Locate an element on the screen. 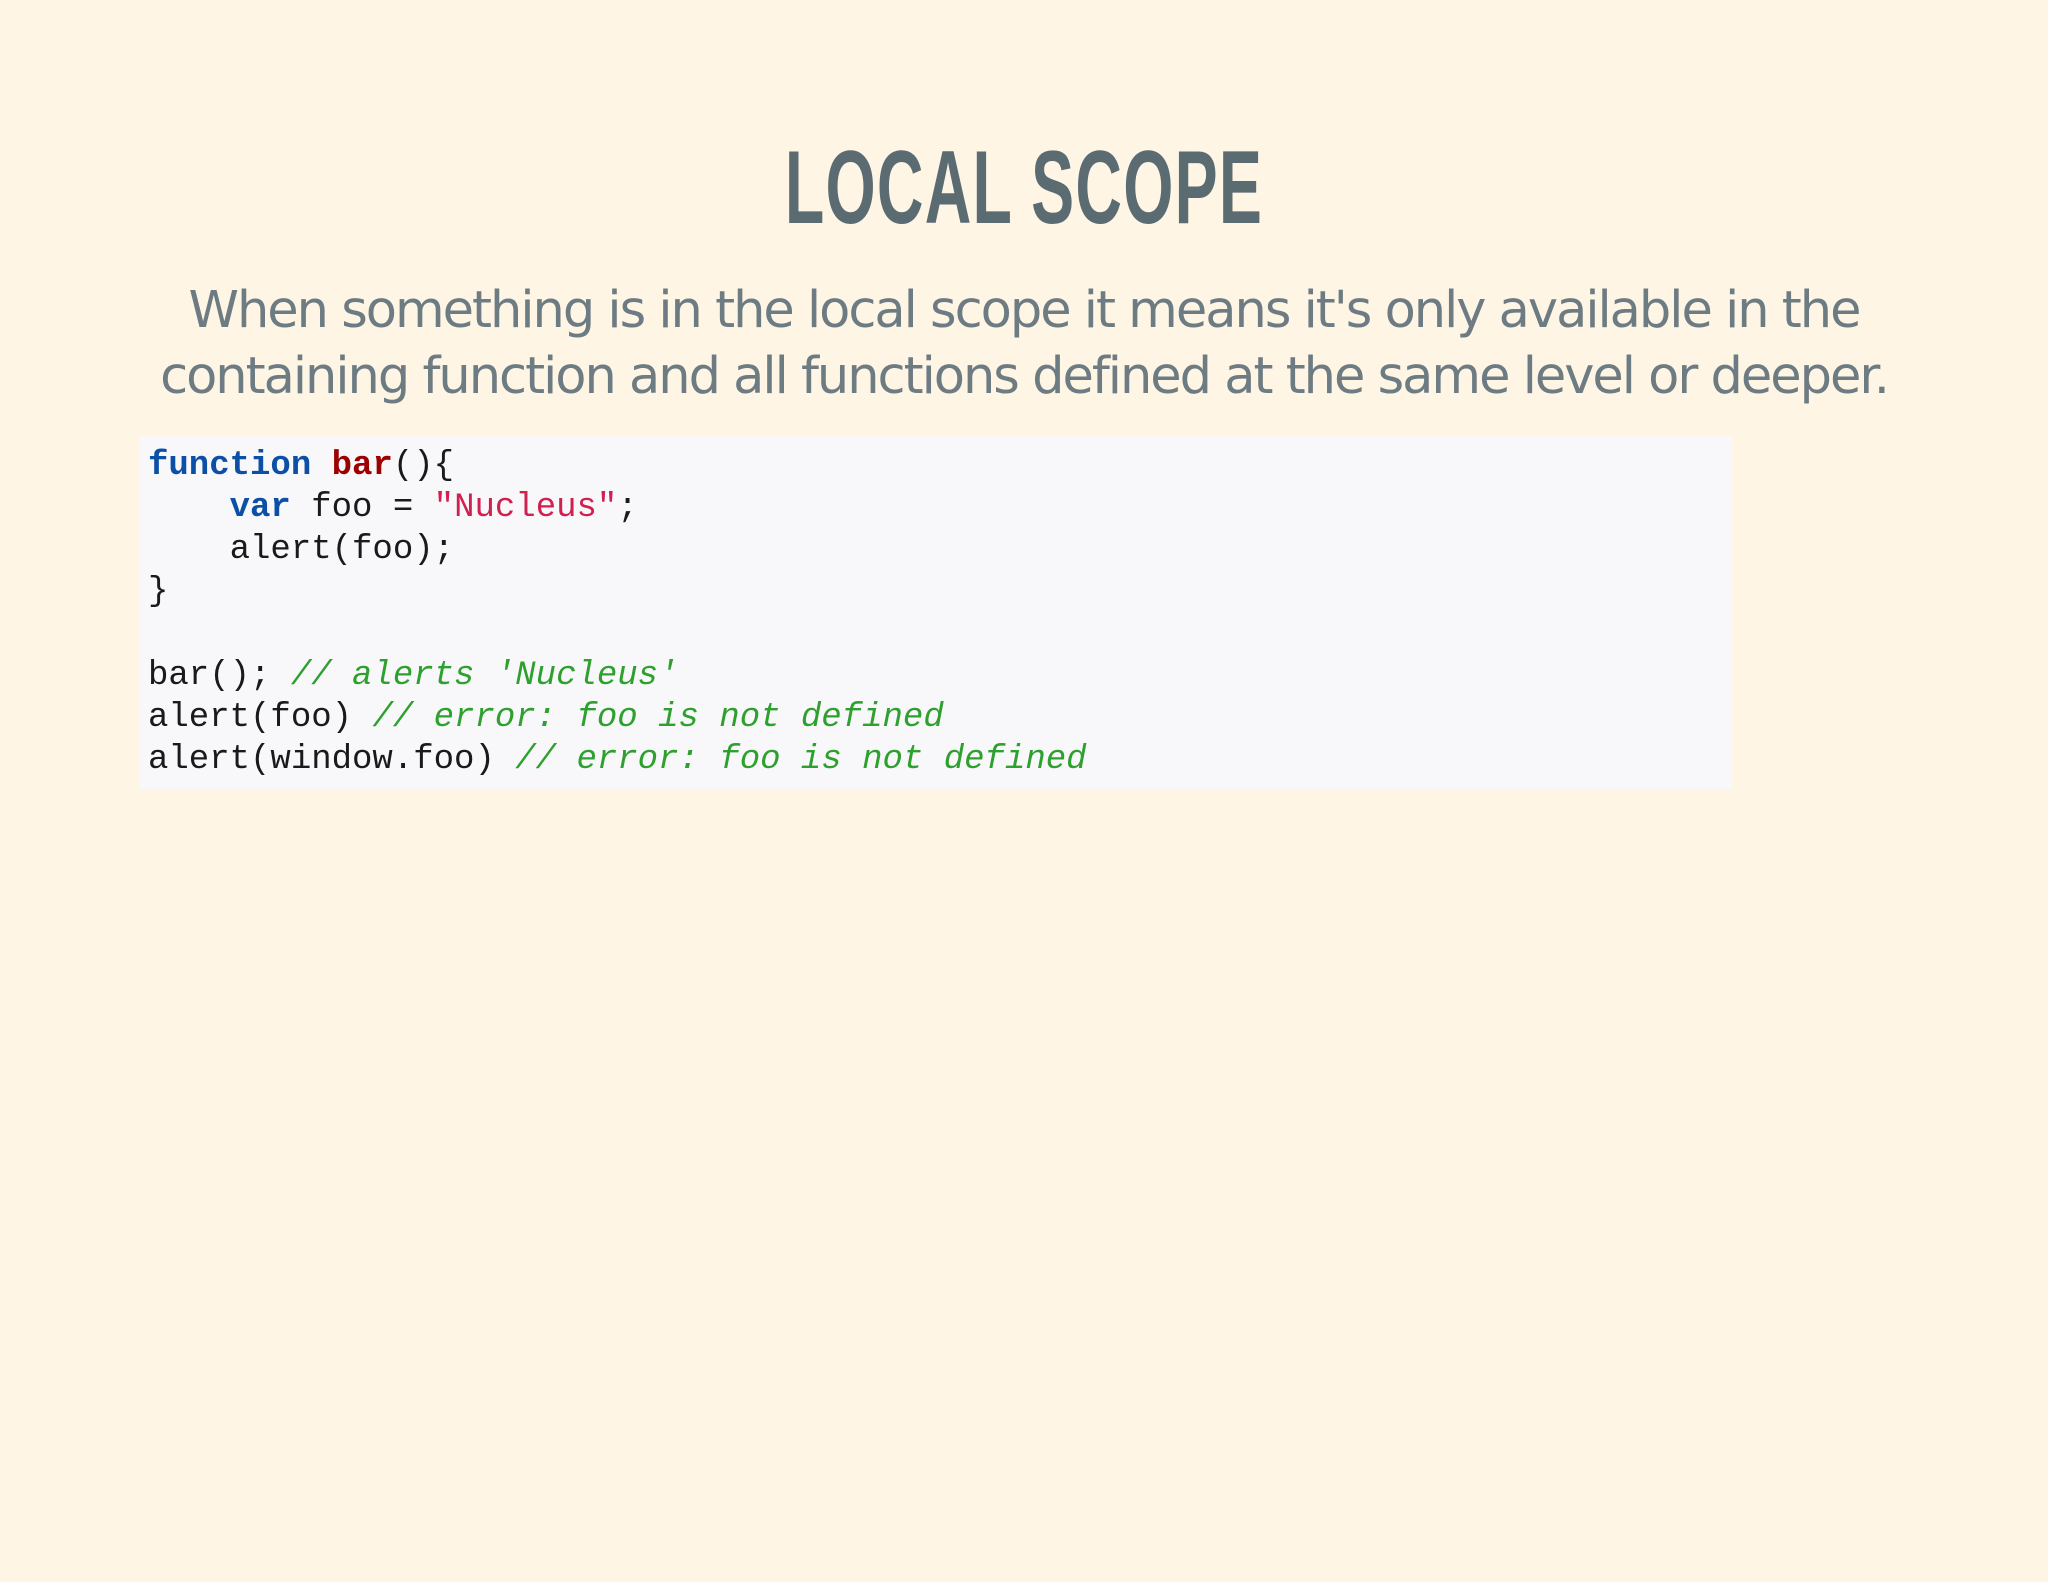 The height and width of the screenshot is (1582, 2048). code-line-2: var foo = "Nucleus"; is located at coordinates (936, 508).